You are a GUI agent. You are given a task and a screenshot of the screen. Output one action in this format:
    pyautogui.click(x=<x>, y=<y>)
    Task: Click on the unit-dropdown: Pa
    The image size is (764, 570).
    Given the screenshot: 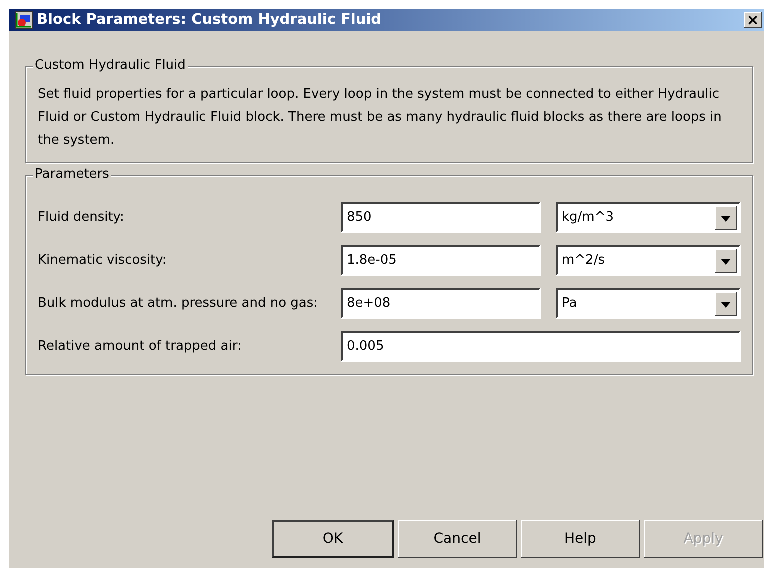 What is the action you would take?
    pyautogui.click(x=648, y=303)
    